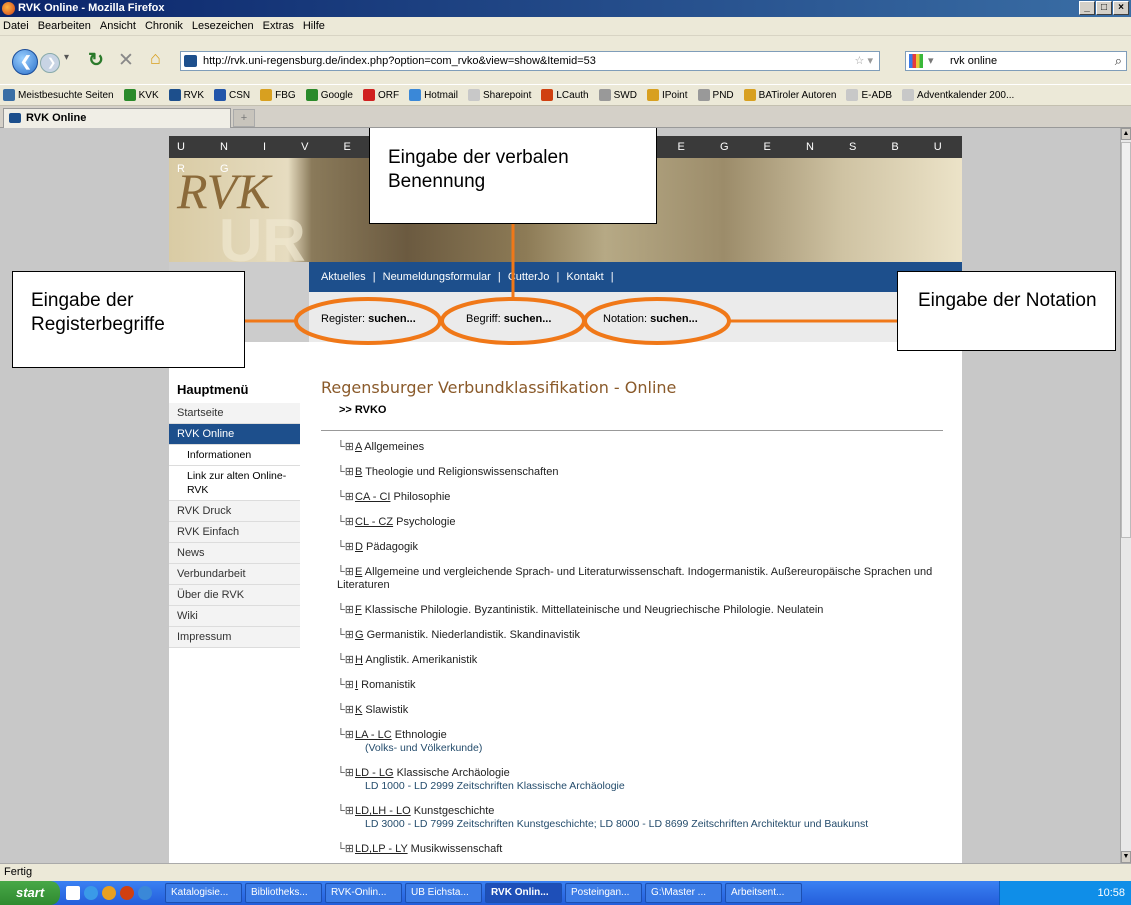  I want to click on menu-extras: Extras, so click(278, 26).